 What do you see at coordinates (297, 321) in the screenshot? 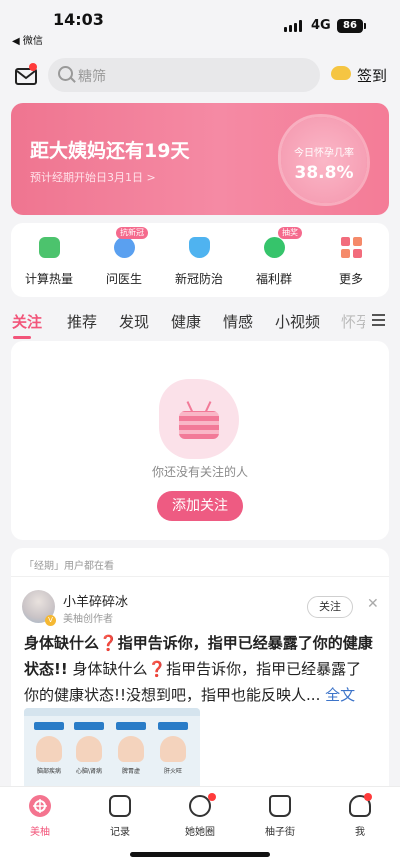
I see `tab-short-video: 小视频` at bounding box center [297, 321].